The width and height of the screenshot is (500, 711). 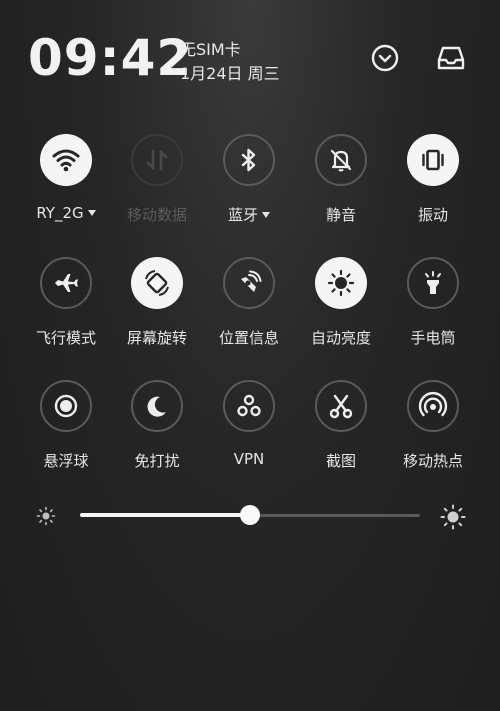 I want to click on moon-icon, so click(x=157, y=406).